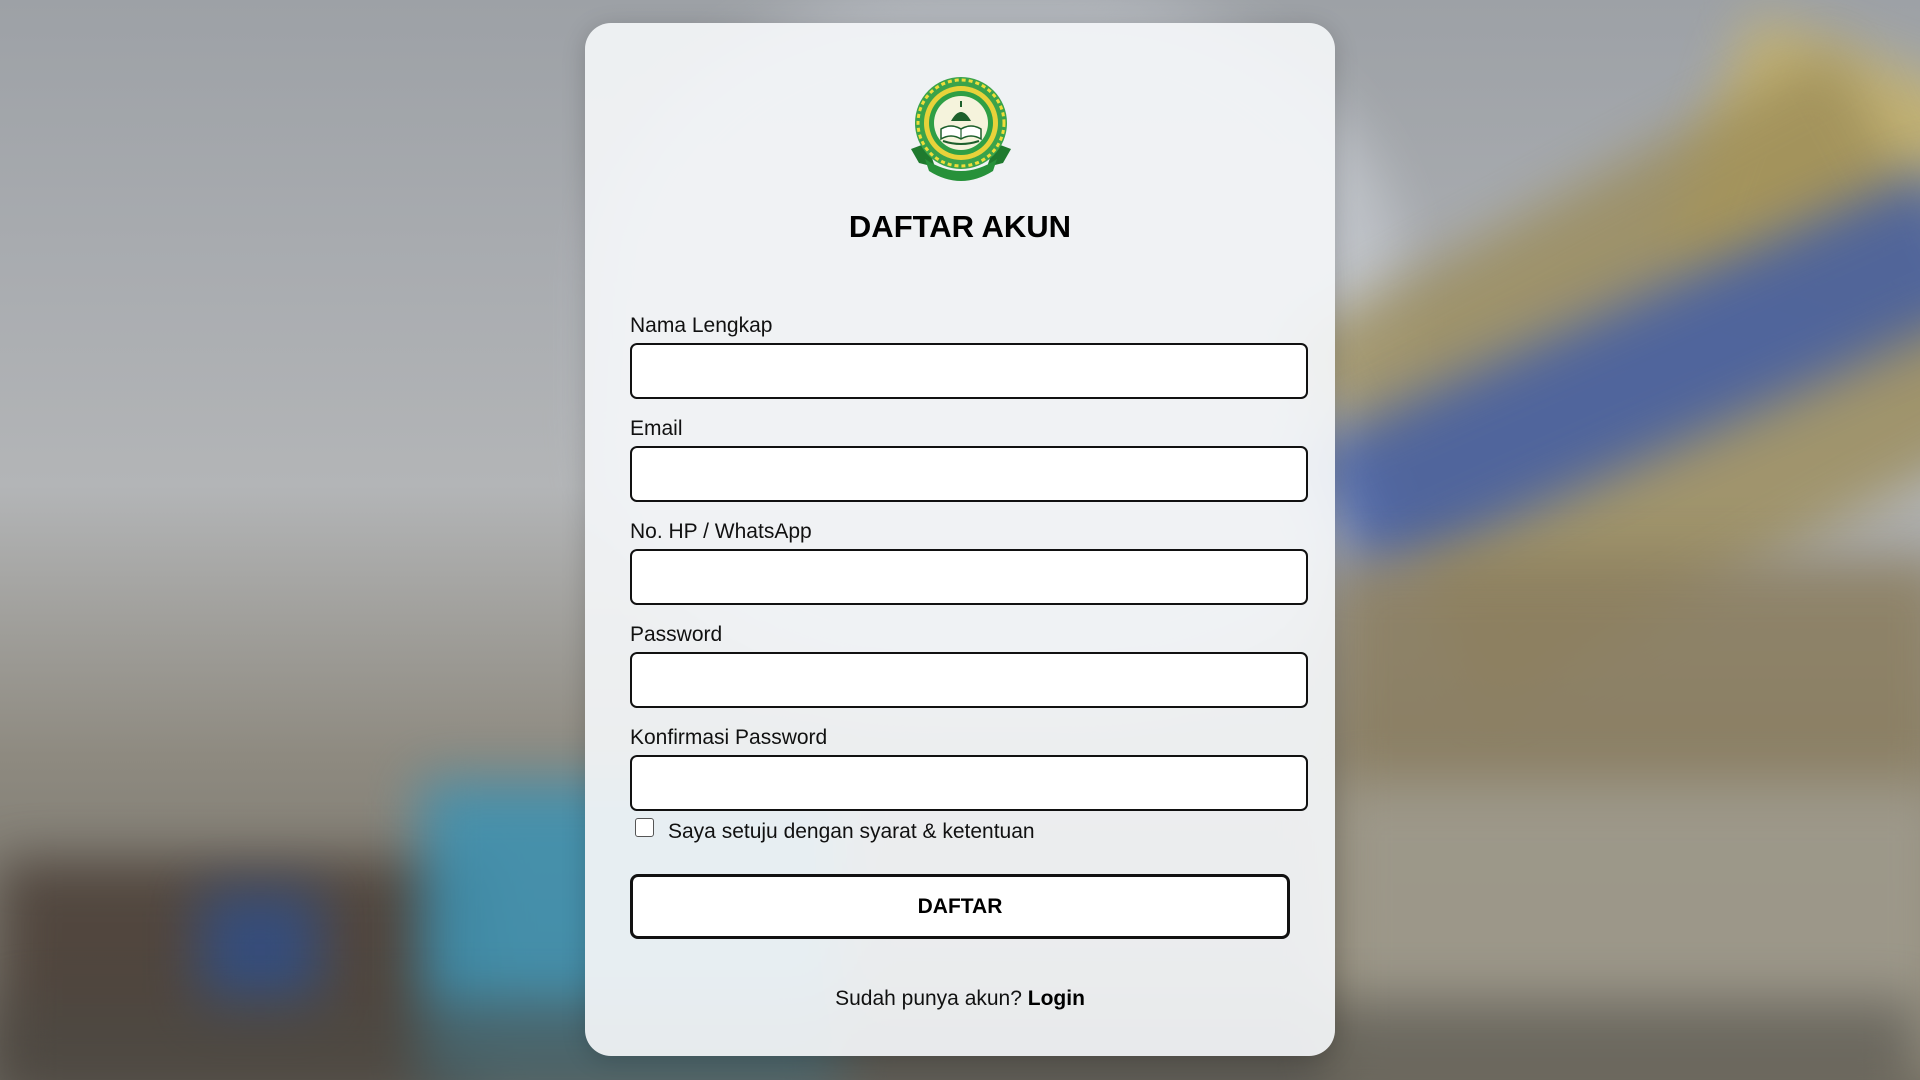 The width and height of the screenshot is (1920, 1080). Describe the element at coordinates (701, 325) in the screenshot. I see `full-name-label: Nama Lengkap` at that location.